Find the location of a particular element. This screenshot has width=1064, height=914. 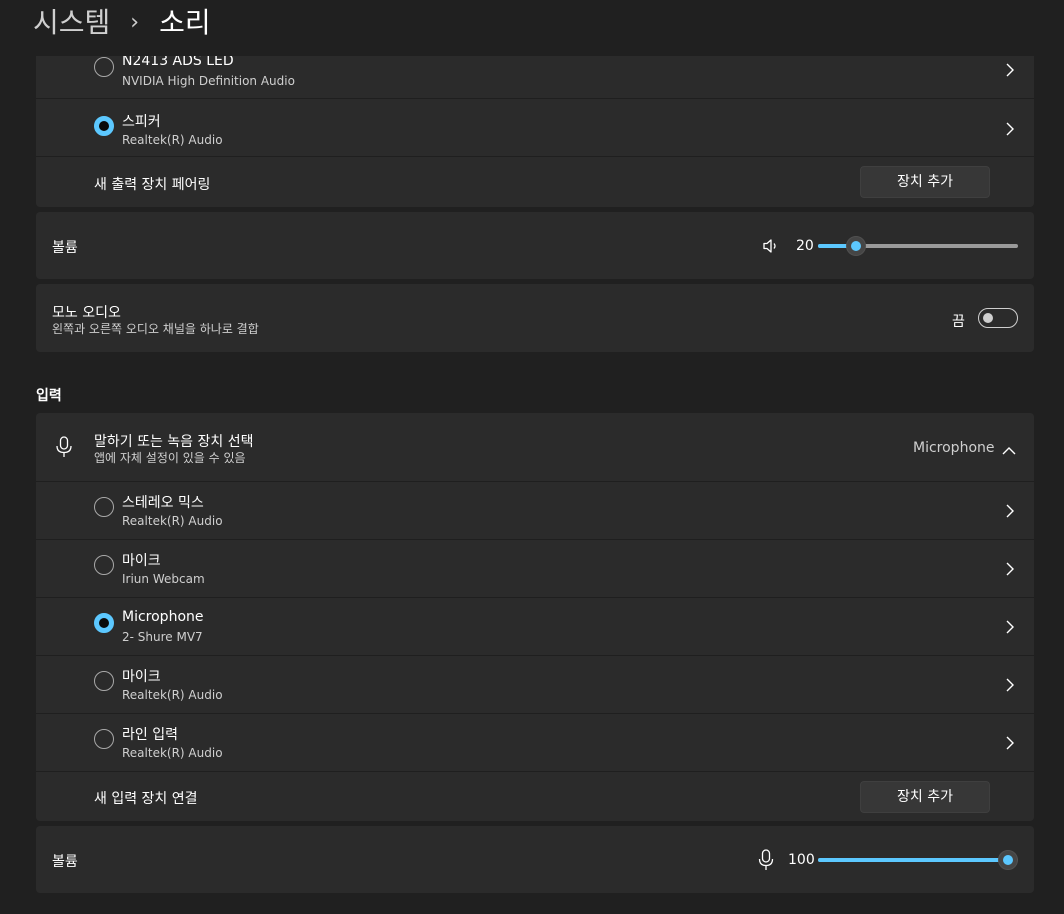

output-device-driver: NVIDIA High Definition Audio is located at coordinates (208, 81).